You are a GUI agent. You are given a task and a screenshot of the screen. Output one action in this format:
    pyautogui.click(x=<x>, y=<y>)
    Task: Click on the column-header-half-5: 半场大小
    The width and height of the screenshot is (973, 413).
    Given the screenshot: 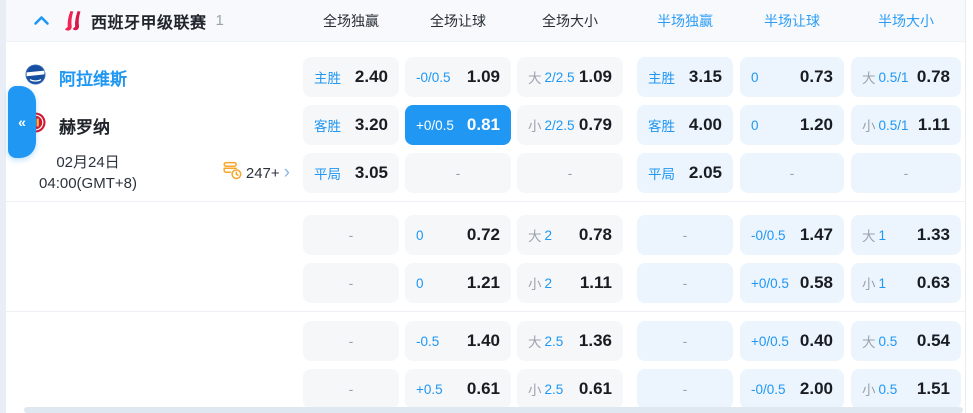 What is the action you would take?
    pyautogui.click(x=906, y=20)
    